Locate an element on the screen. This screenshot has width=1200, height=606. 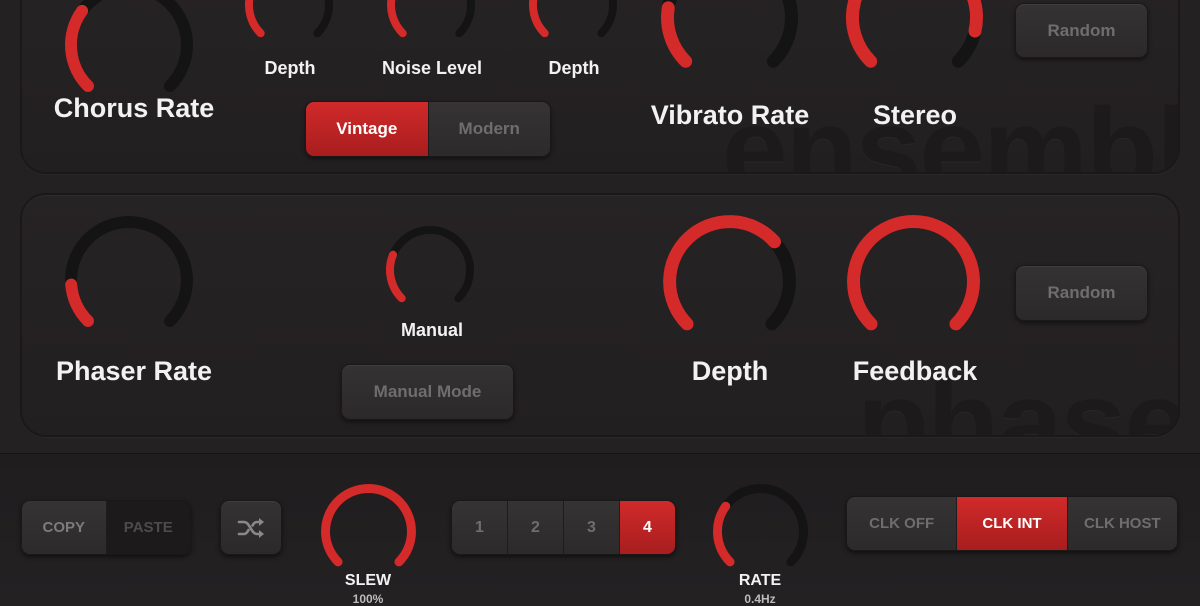
vibrato-rate-label: Vibrato Rate is located at coordinates (730, 115).